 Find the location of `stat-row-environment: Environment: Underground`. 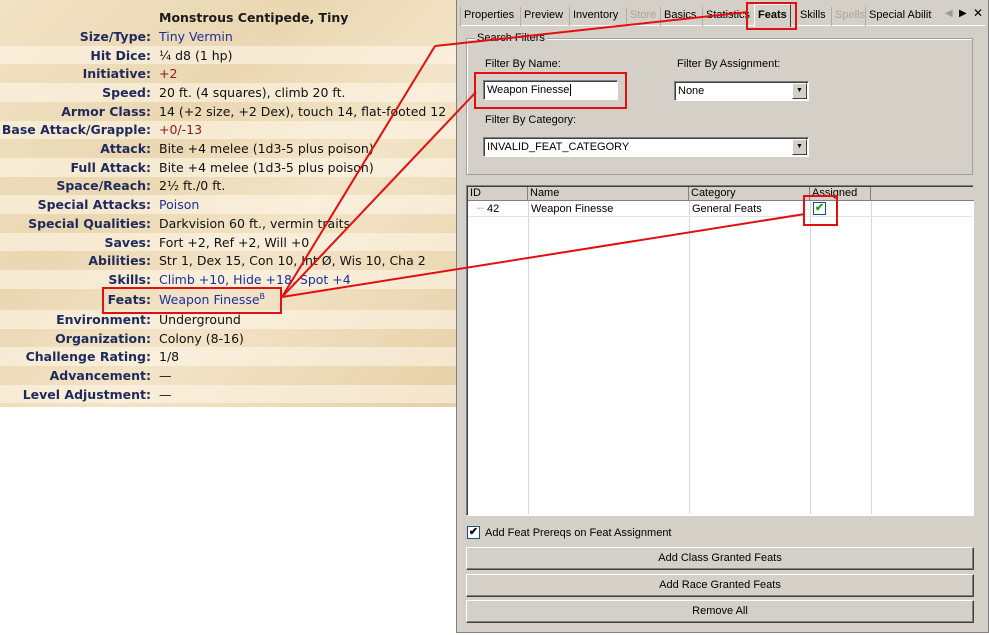

stat-row-environment: Environment: Underground is located at coordinates (228, 319).